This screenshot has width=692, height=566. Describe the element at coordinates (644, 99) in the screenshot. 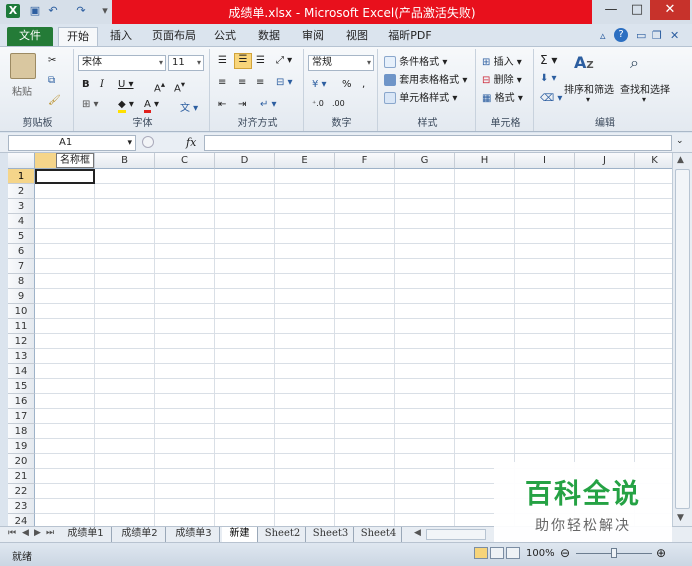

I see `find-select-dropdown-icon: ▾` at that location.